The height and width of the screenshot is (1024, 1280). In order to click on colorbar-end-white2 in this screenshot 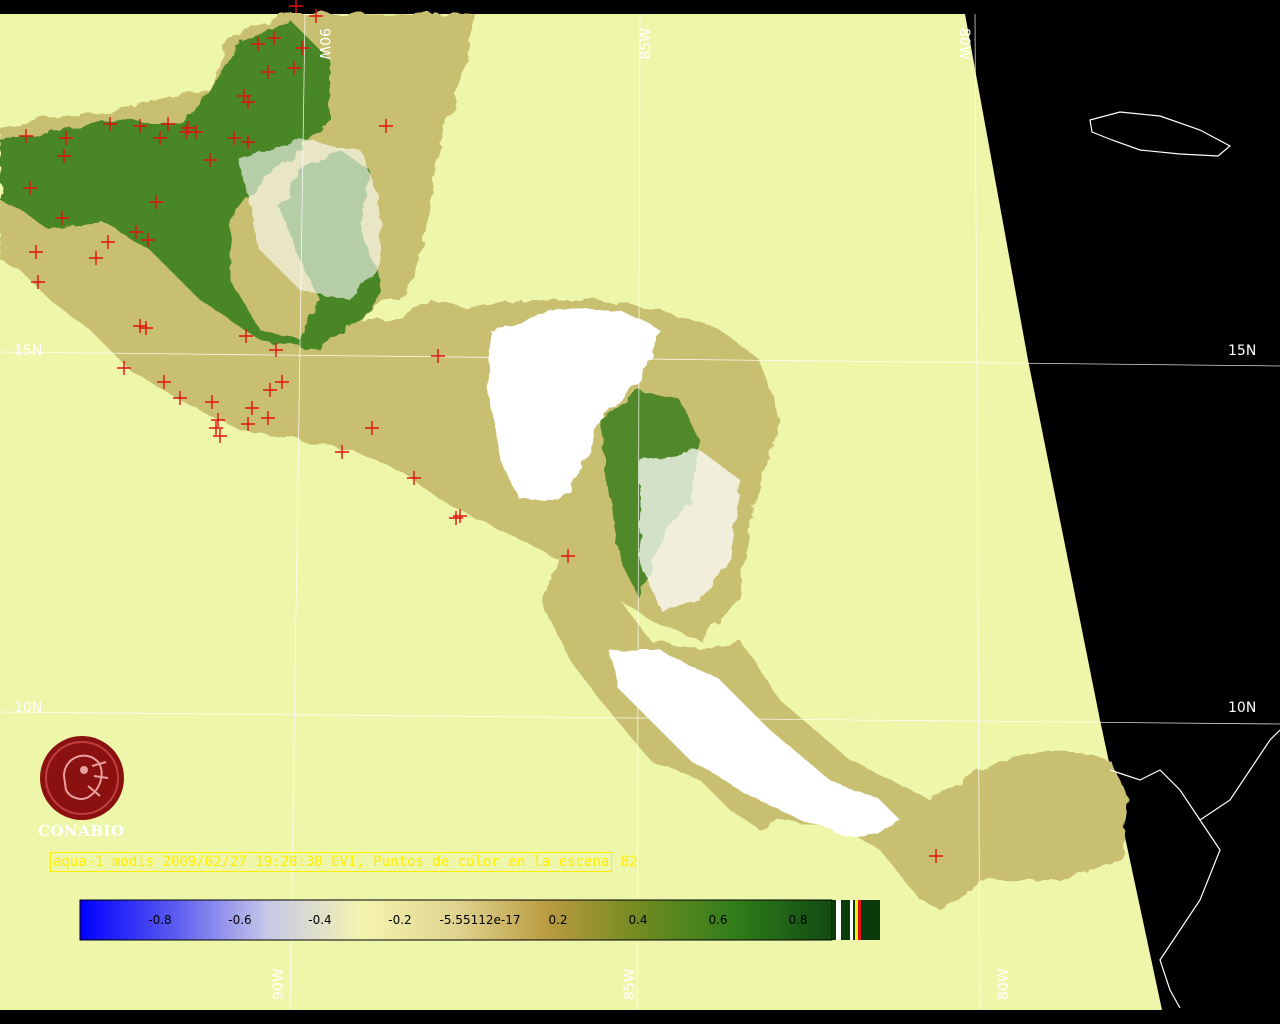, I will do `click(851, 920)`.